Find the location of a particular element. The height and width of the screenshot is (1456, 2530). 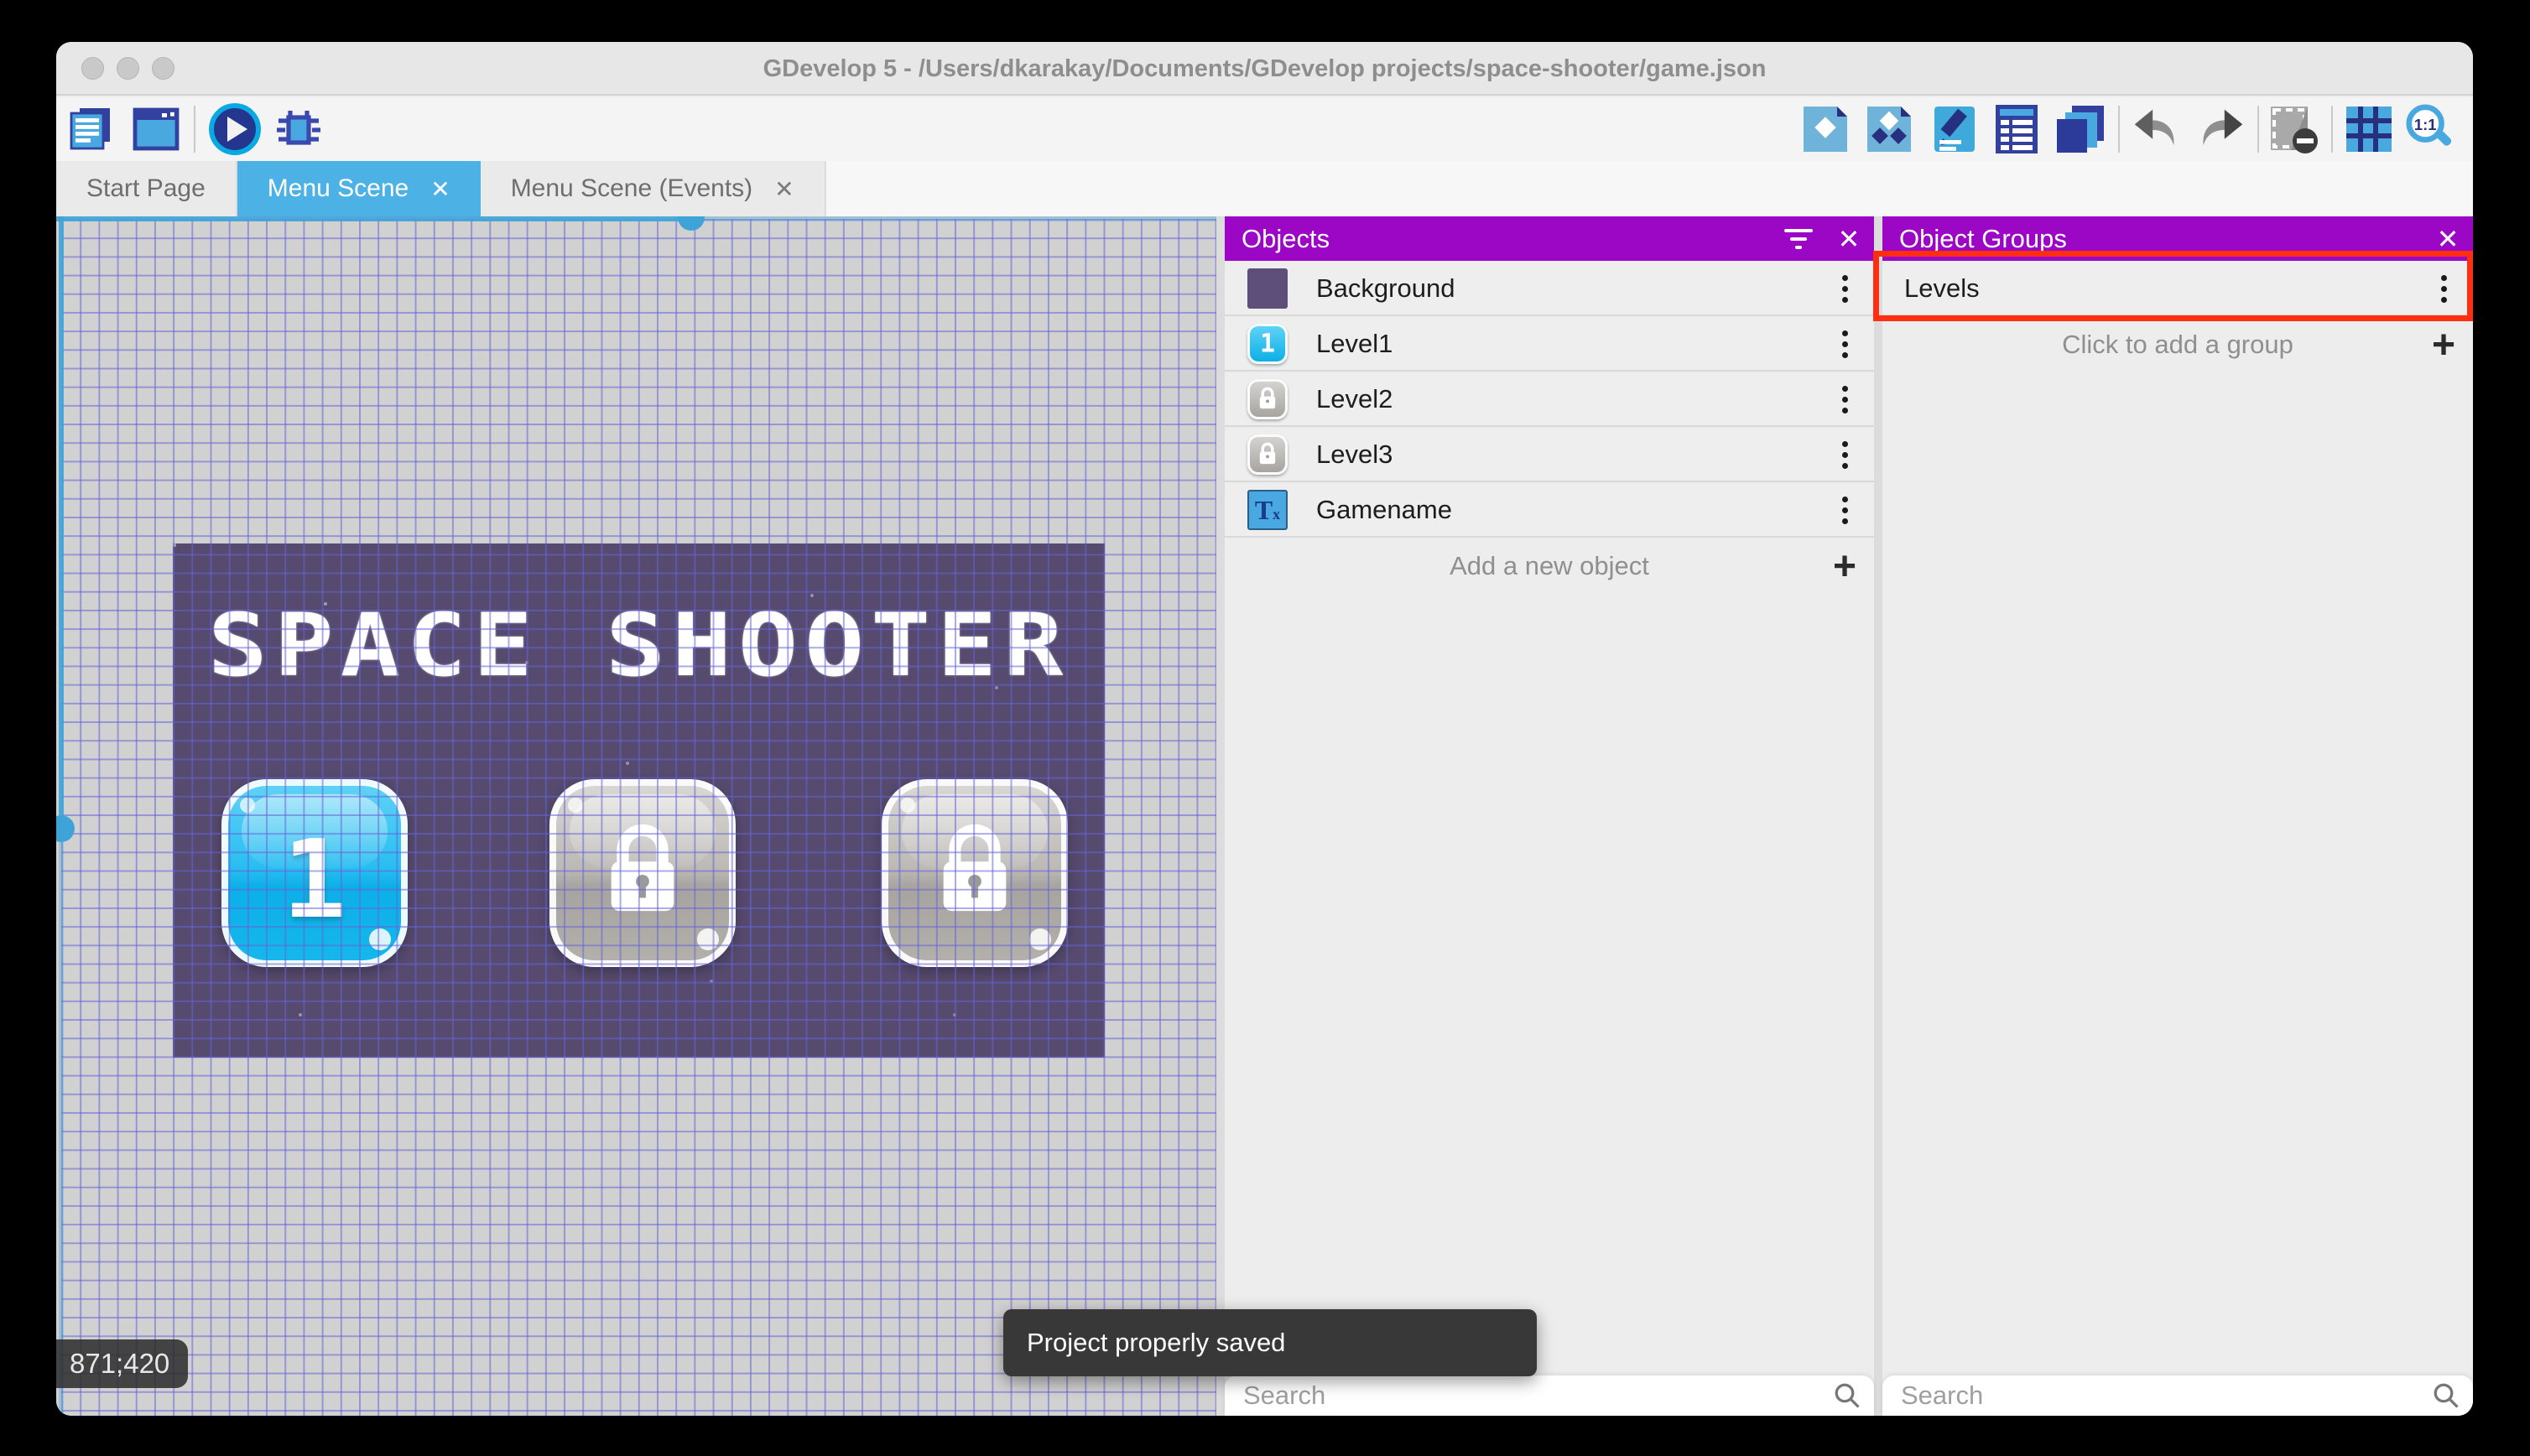

redo-icon is located at coordinates (2221, 129).